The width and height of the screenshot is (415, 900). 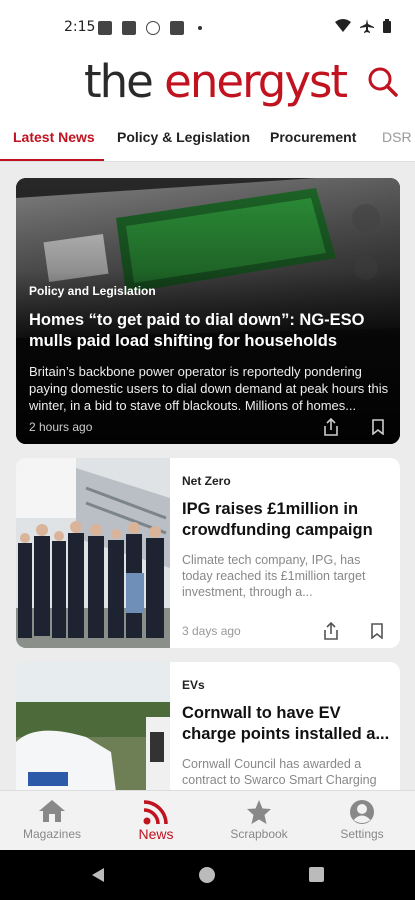 What do you see at coordinates (52, 834) in the screenshot?
I see `nav-label: Magazines` at bounding box center [52, 834].